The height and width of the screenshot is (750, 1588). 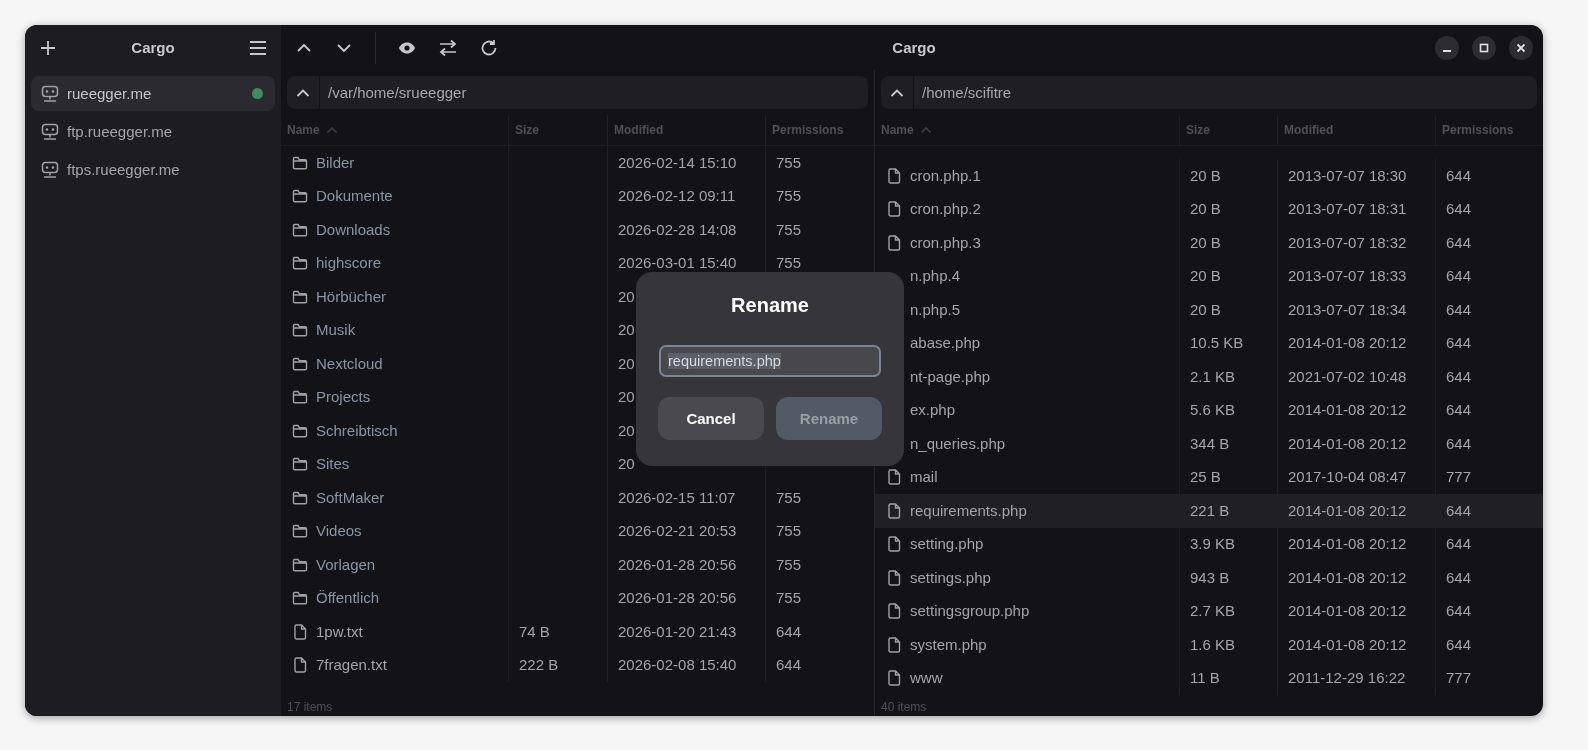 What do you see at coordinates (577, 565) in the screenshot?
I see `file-row: Vorlagen 2026-01-28 20:56 755` at bounding box center [577, 565].